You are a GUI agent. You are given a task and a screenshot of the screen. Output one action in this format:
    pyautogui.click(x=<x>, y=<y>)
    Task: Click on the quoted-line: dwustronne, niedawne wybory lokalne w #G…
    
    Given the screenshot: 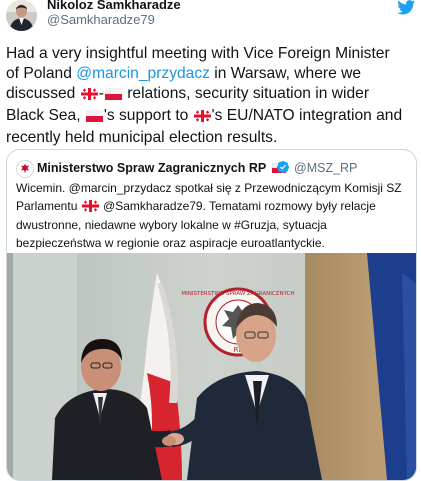 What is the action you would take?
    pyautogui.click(x=212, y=226)
    